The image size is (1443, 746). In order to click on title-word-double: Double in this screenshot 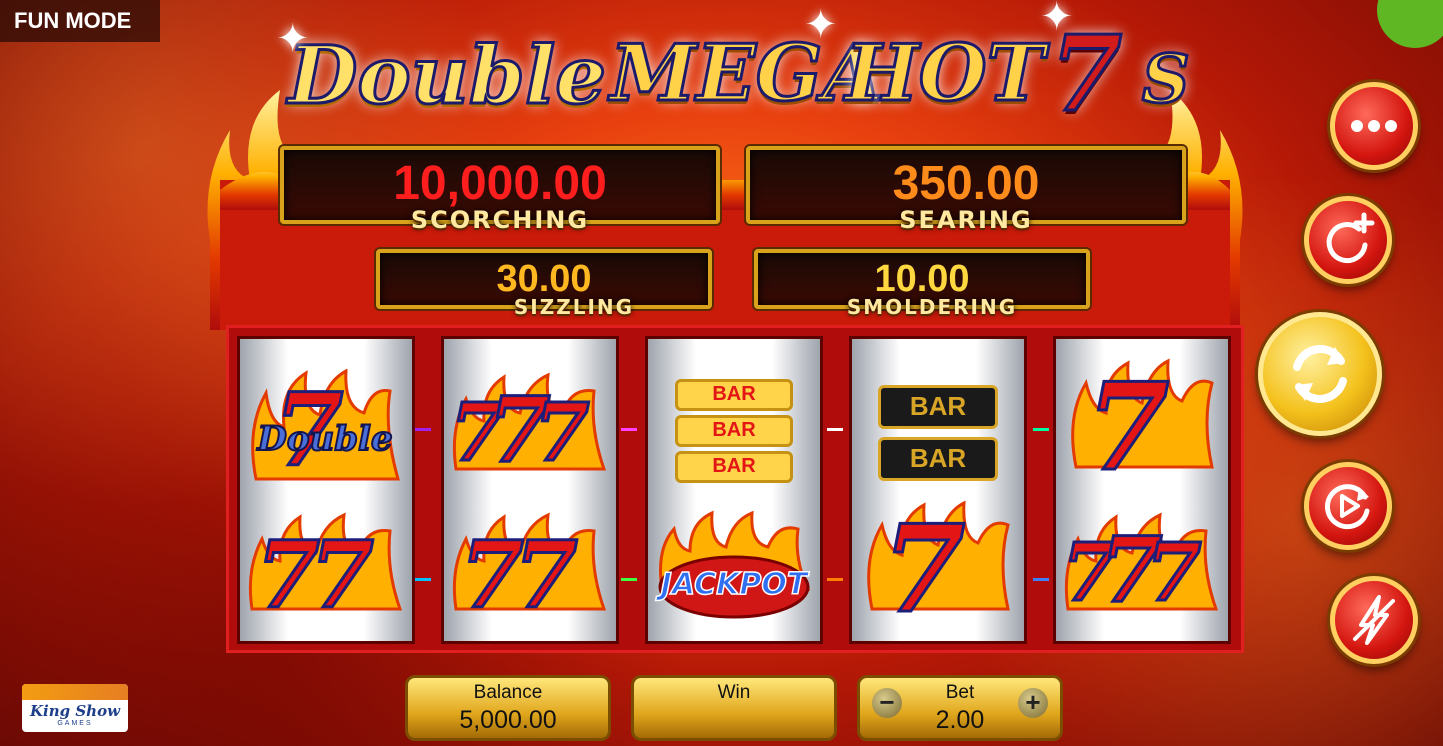, I will do `click(446, 75)`.